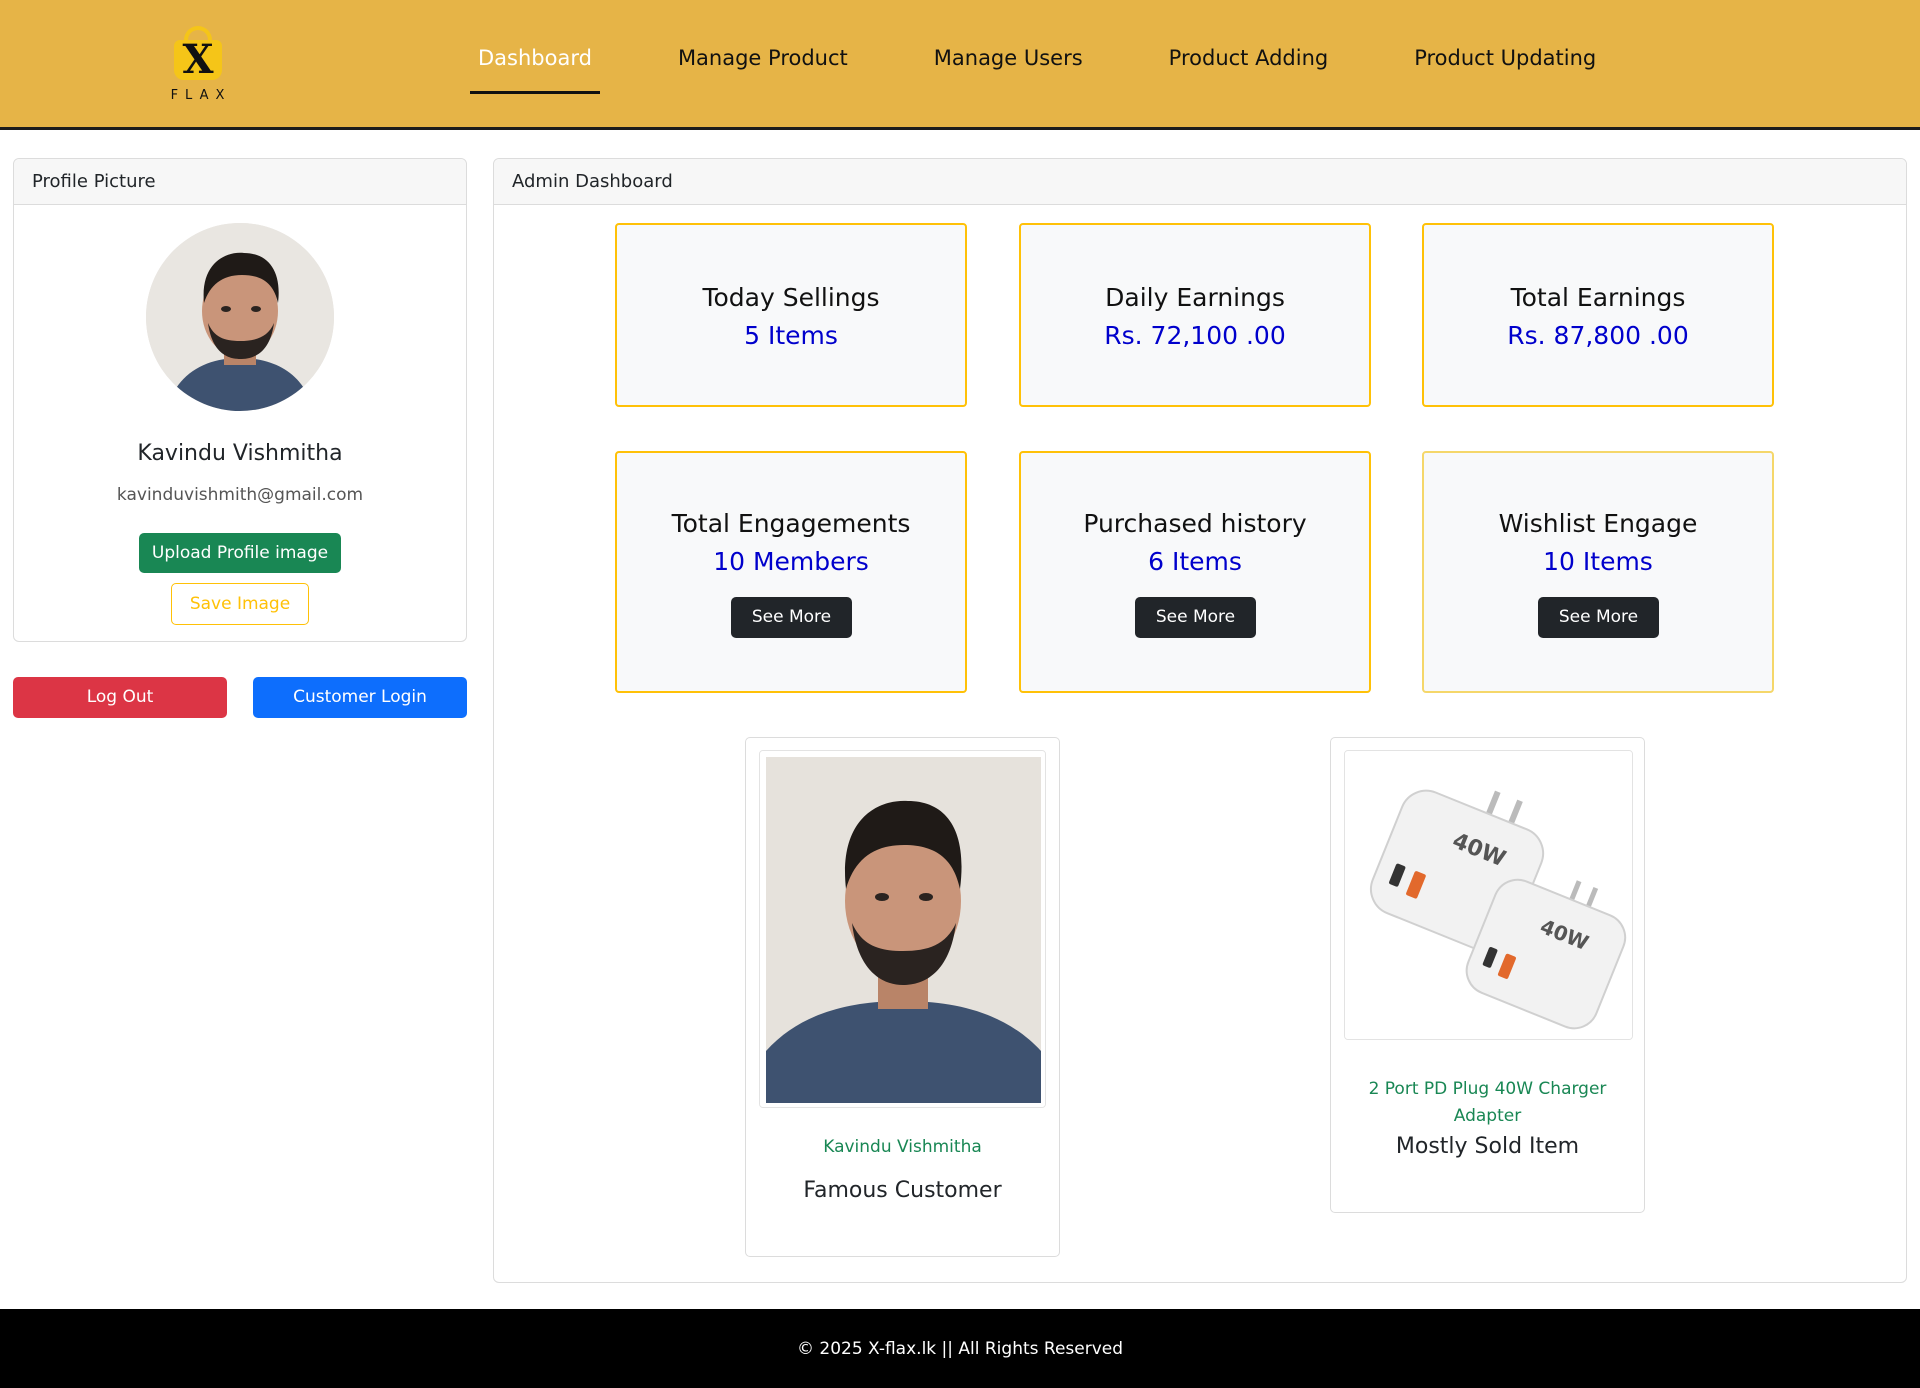 The width and height of the screenshot is (1920, 1388). Describe the element at coordinates (1598, 297) in the screenshot. I see `stat-title: Total Earnings` at that location.